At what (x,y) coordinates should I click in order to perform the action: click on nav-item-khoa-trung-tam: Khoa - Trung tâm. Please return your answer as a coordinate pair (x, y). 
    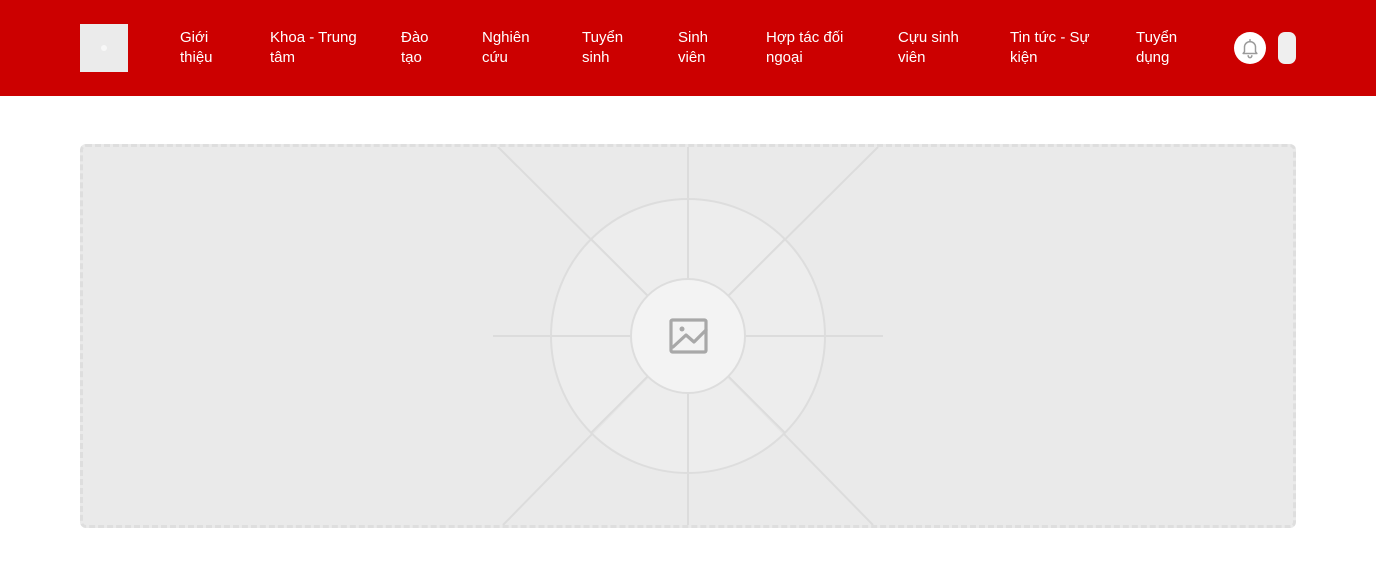
    Looking at the image, I should click on (320, 48).